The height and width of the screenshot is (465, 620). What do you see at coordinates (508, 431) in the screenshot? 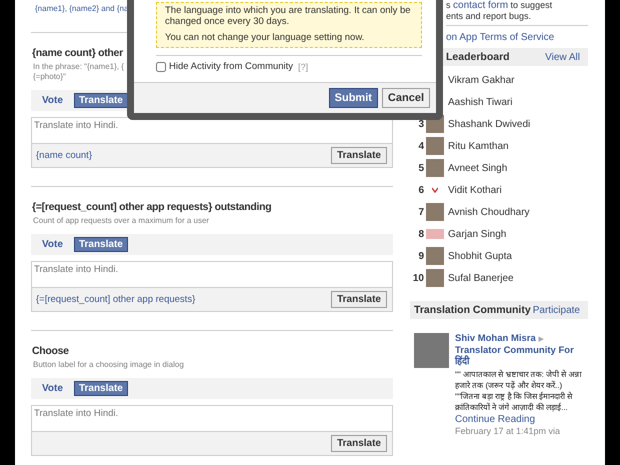
I see `post-time: February 17 at 1:41pm via` at bounding box center [508, 431].